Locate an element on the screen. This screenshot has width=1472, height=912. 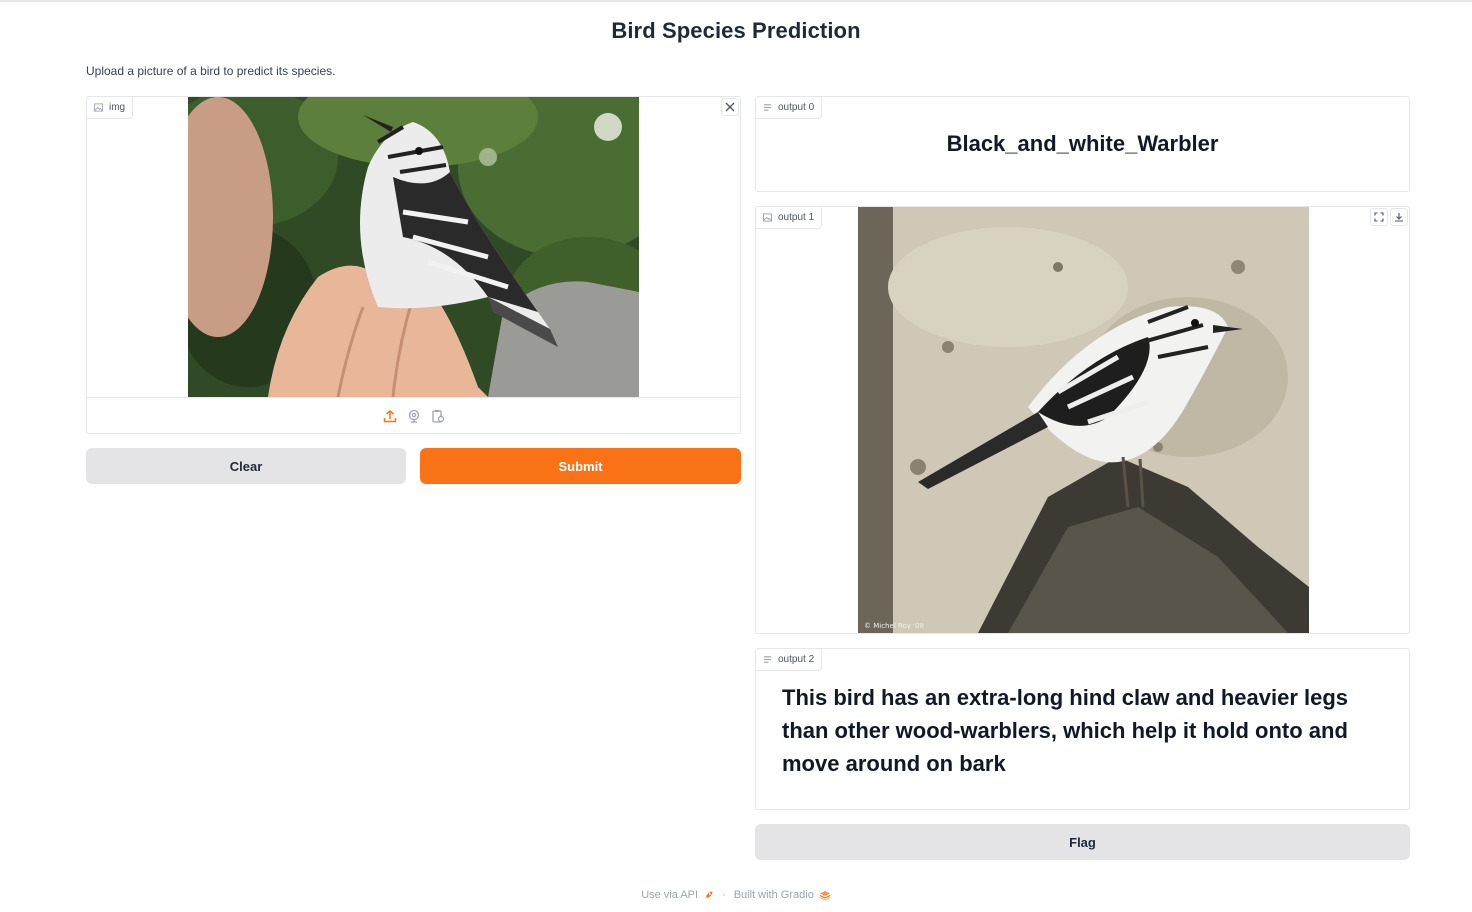
photo-credit: © Michel Roy '08 is located at coordinates (894, 626).